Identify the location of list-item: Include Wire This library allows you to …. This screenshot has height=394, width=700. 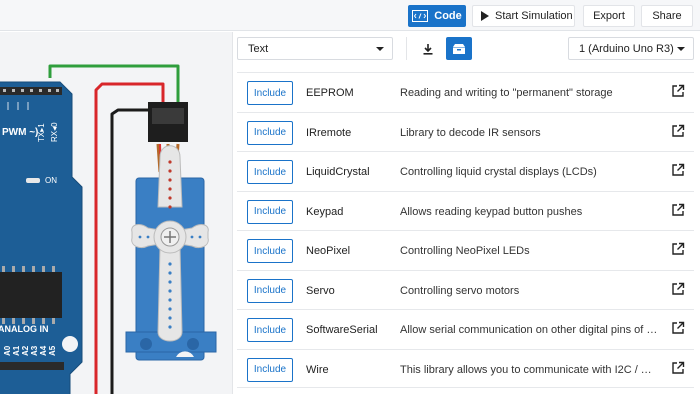
(465, 368).